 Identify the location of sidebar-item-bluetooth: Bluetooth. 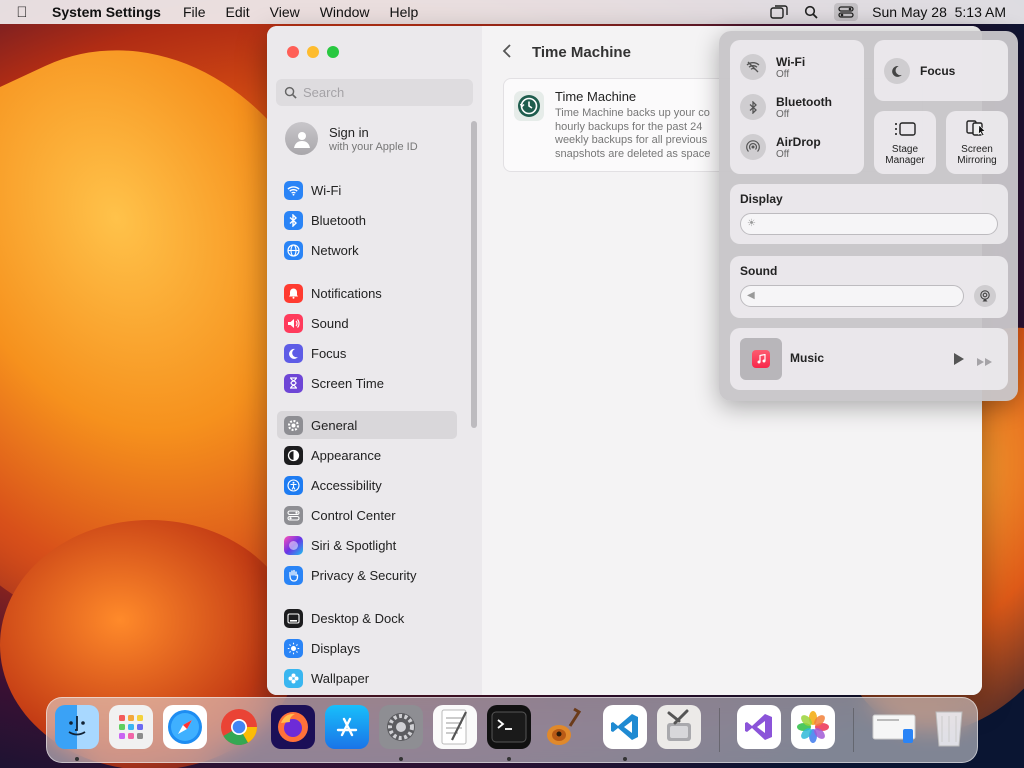
(367, 220).